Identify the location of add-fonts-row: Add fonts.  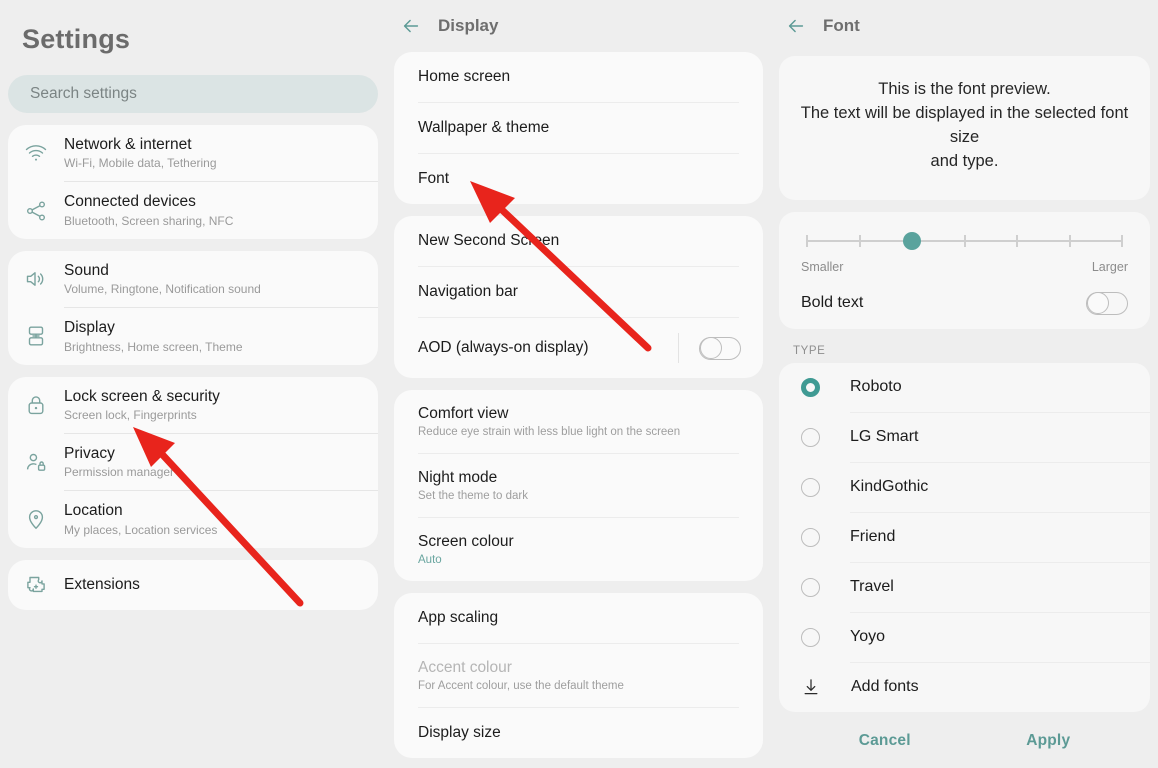
(964, 687).